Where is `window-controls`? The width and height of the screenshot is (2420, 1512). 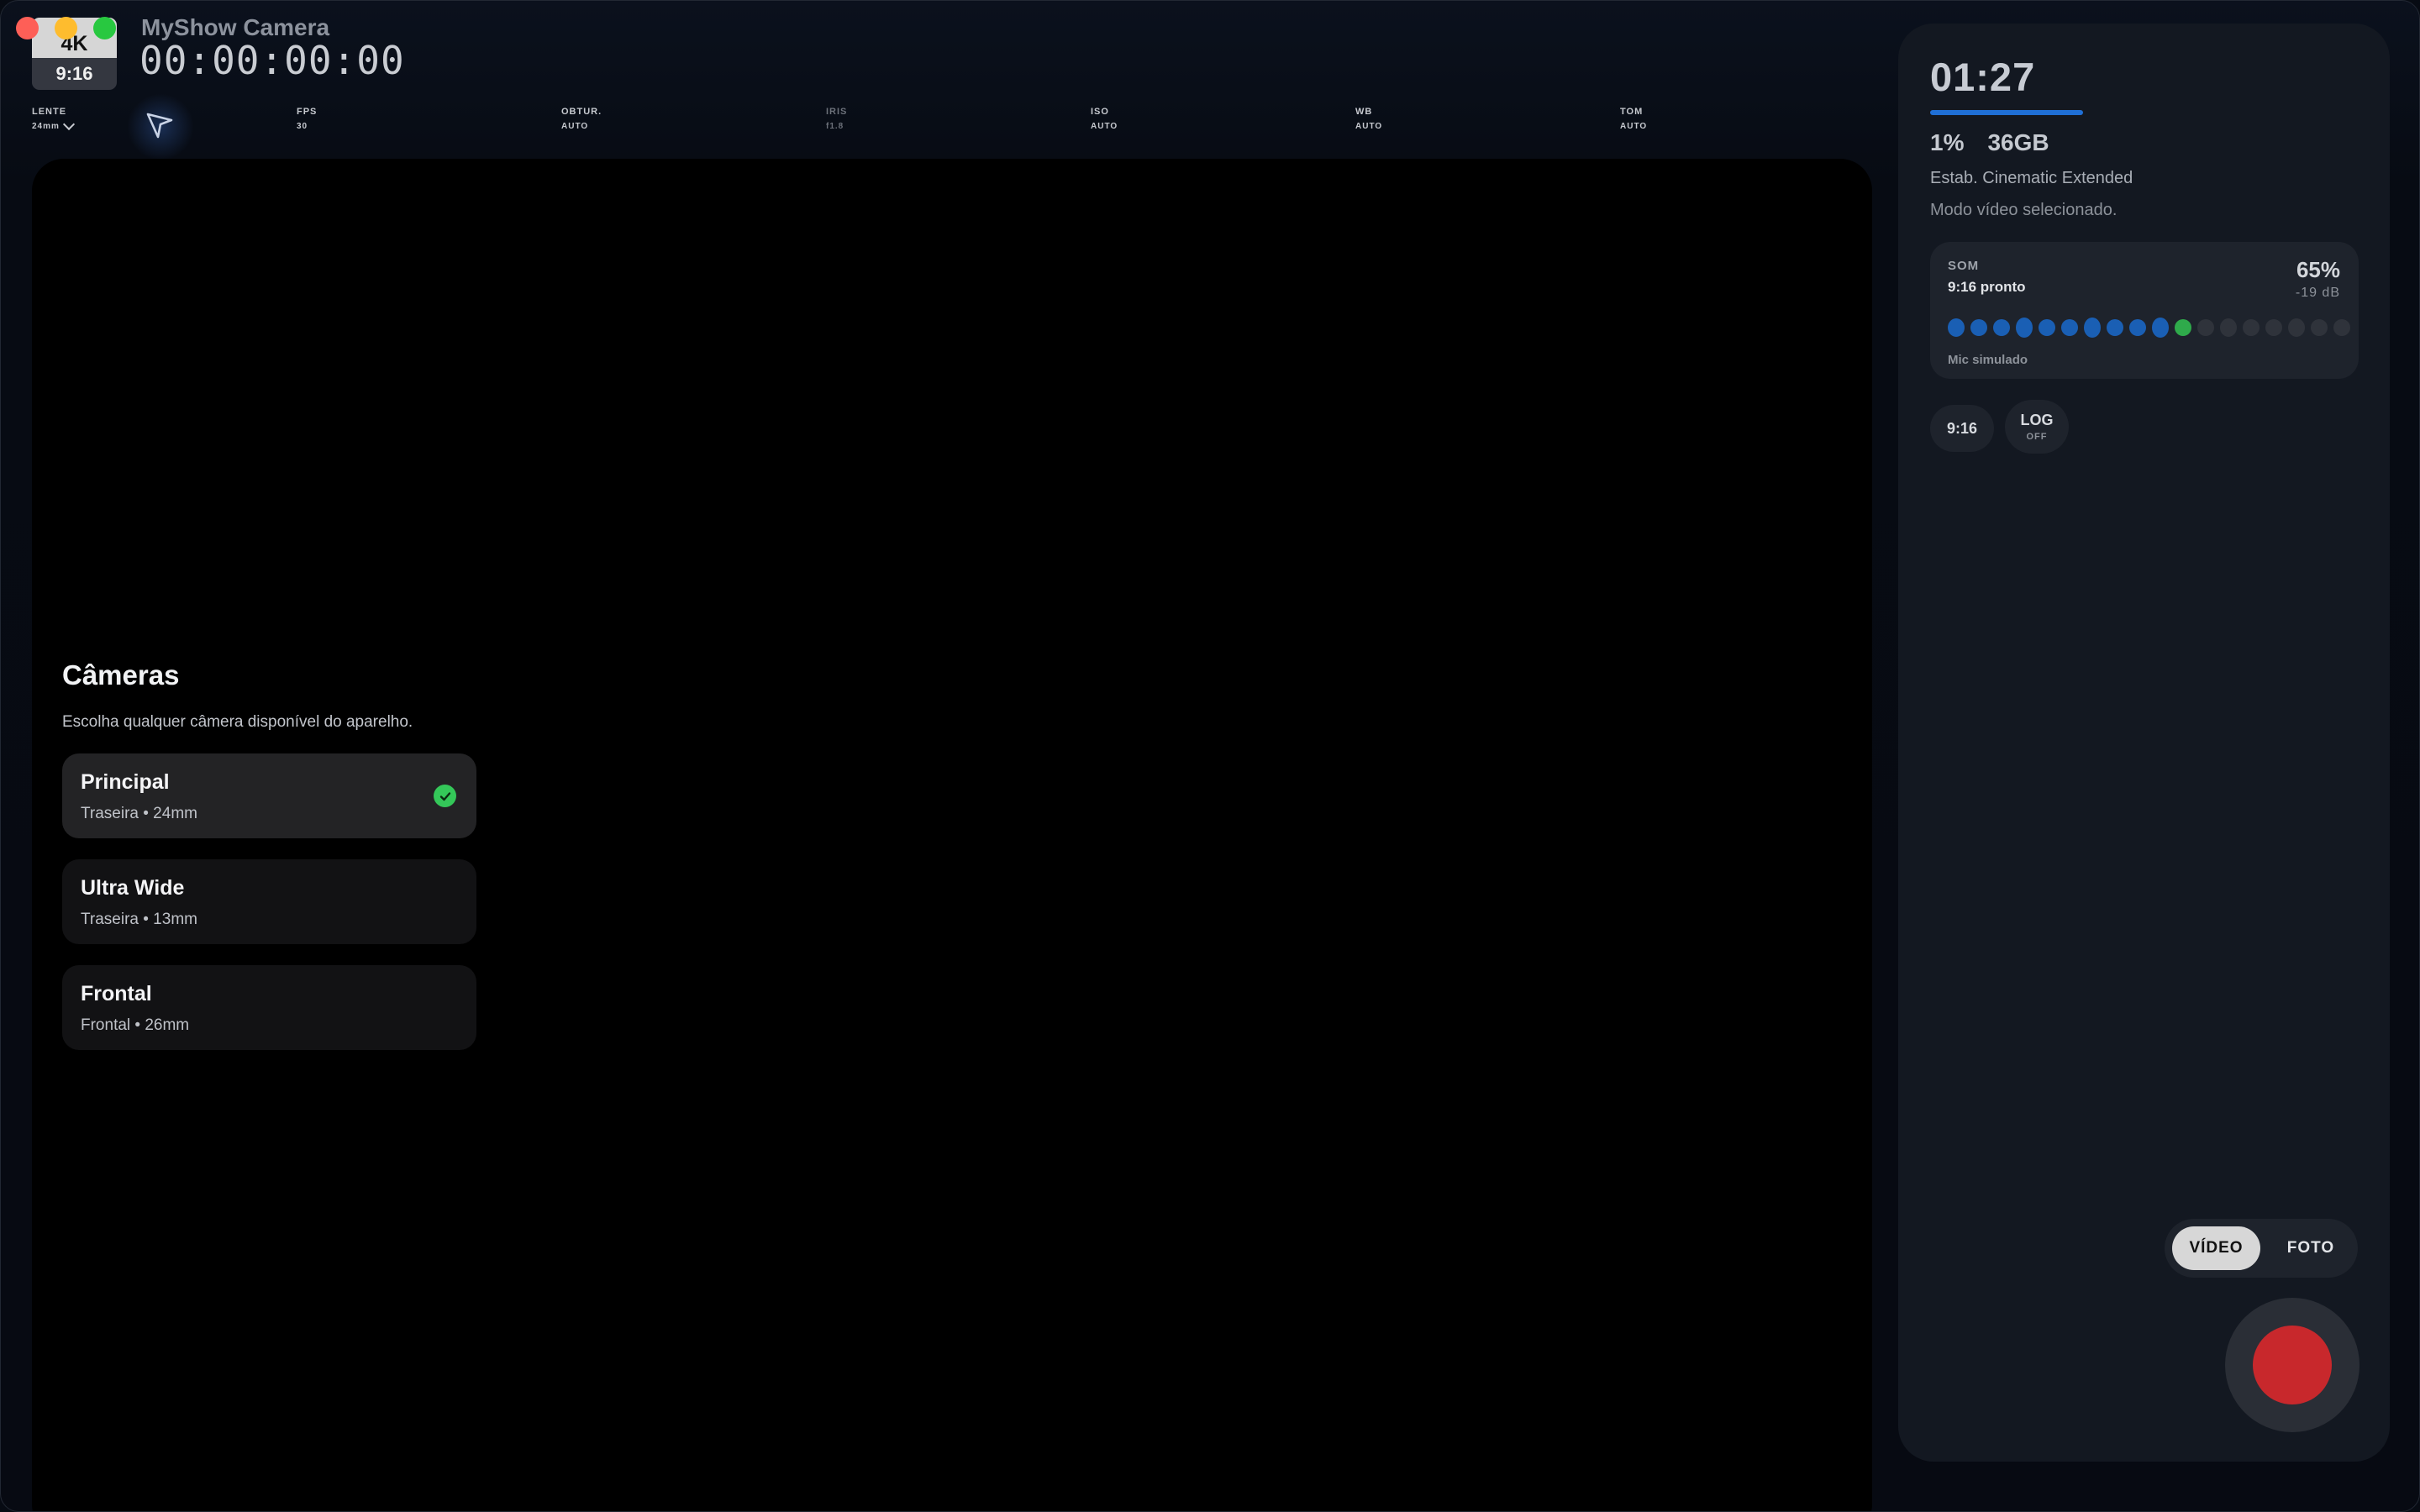 window-controls is located at coordinates (66, 28).